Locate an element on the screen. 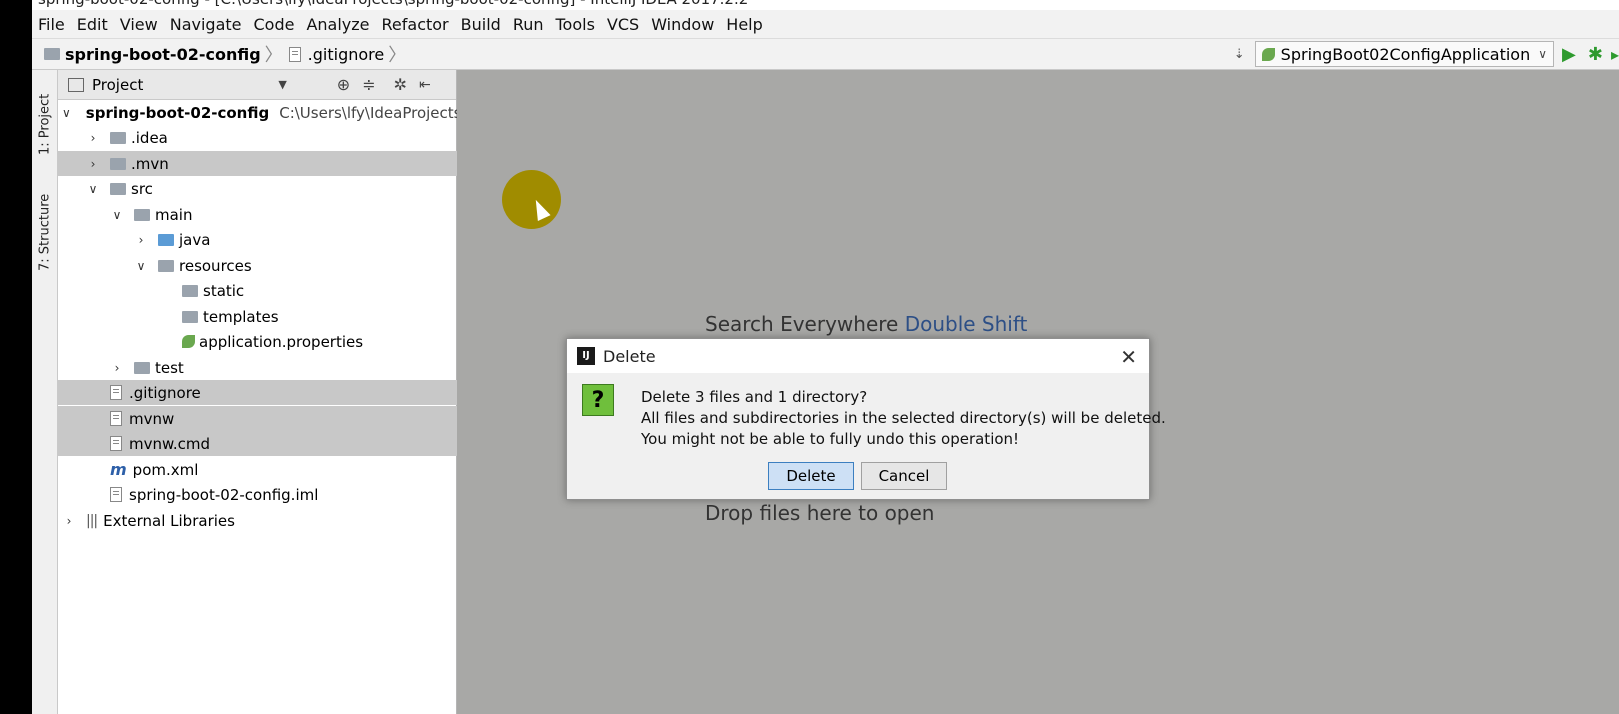 The height and width of the screenshot is (714, 1619). run-config-label: SpringBoot02ConfigApplication is located at coordinates (1405, 54).